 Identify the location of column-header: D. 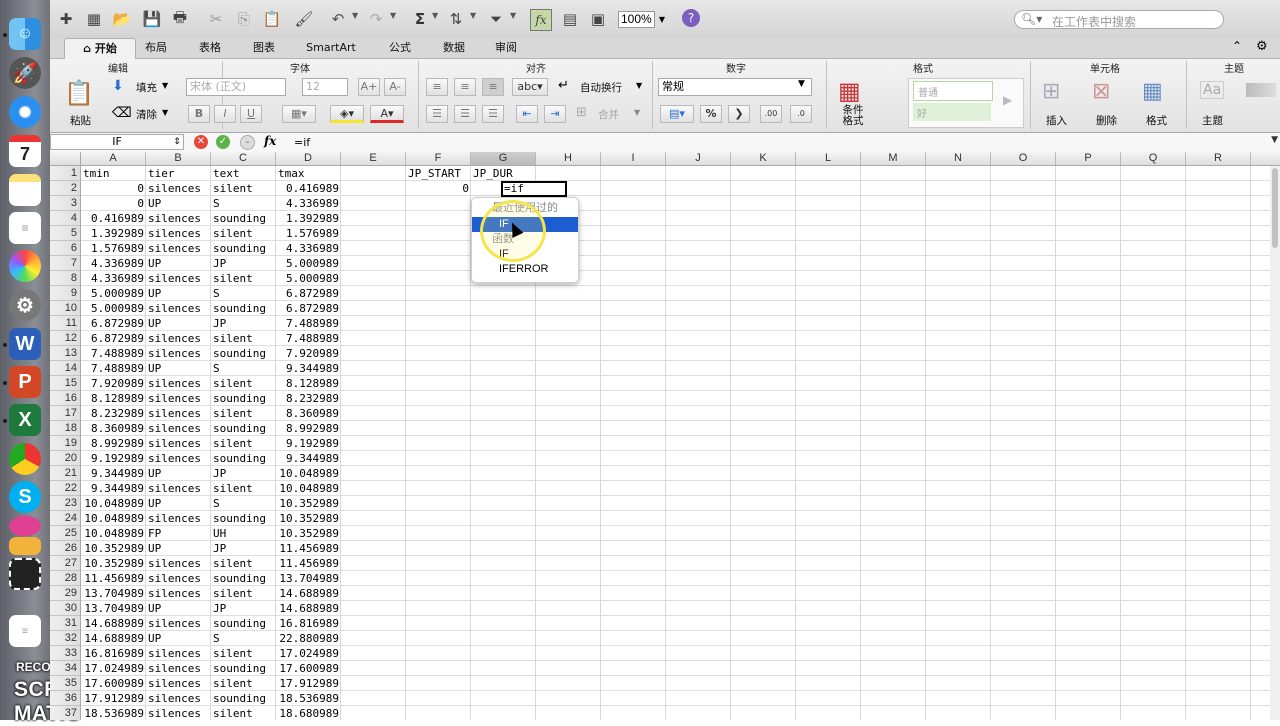
(308, 158).